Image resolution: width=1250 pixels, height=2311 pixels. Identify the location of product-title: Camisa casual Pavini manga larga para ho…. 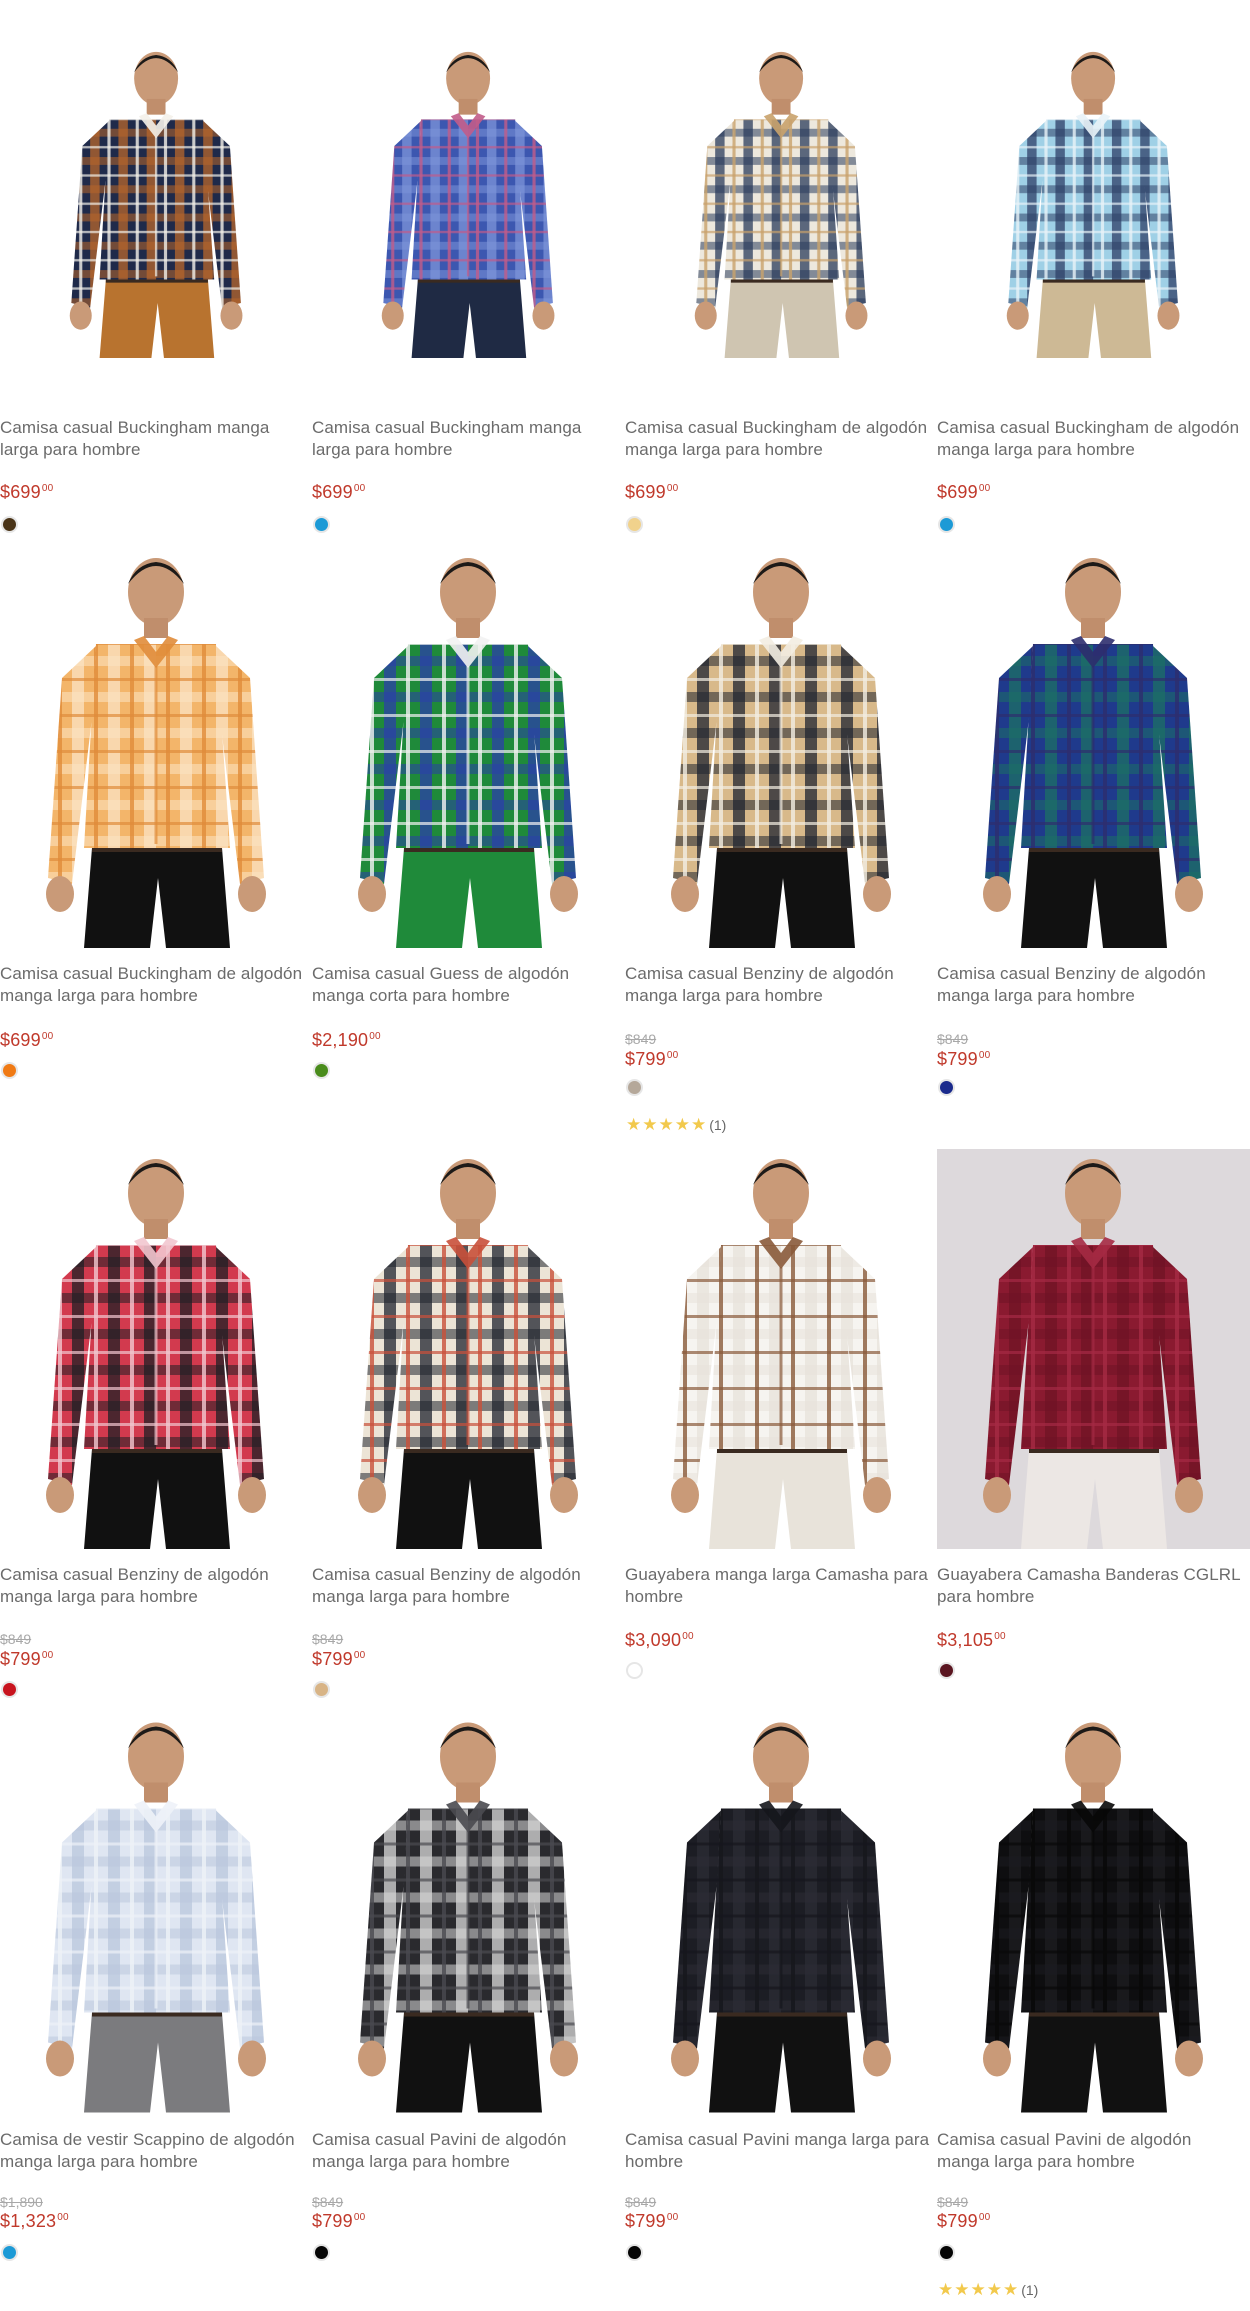
(777, 2151).